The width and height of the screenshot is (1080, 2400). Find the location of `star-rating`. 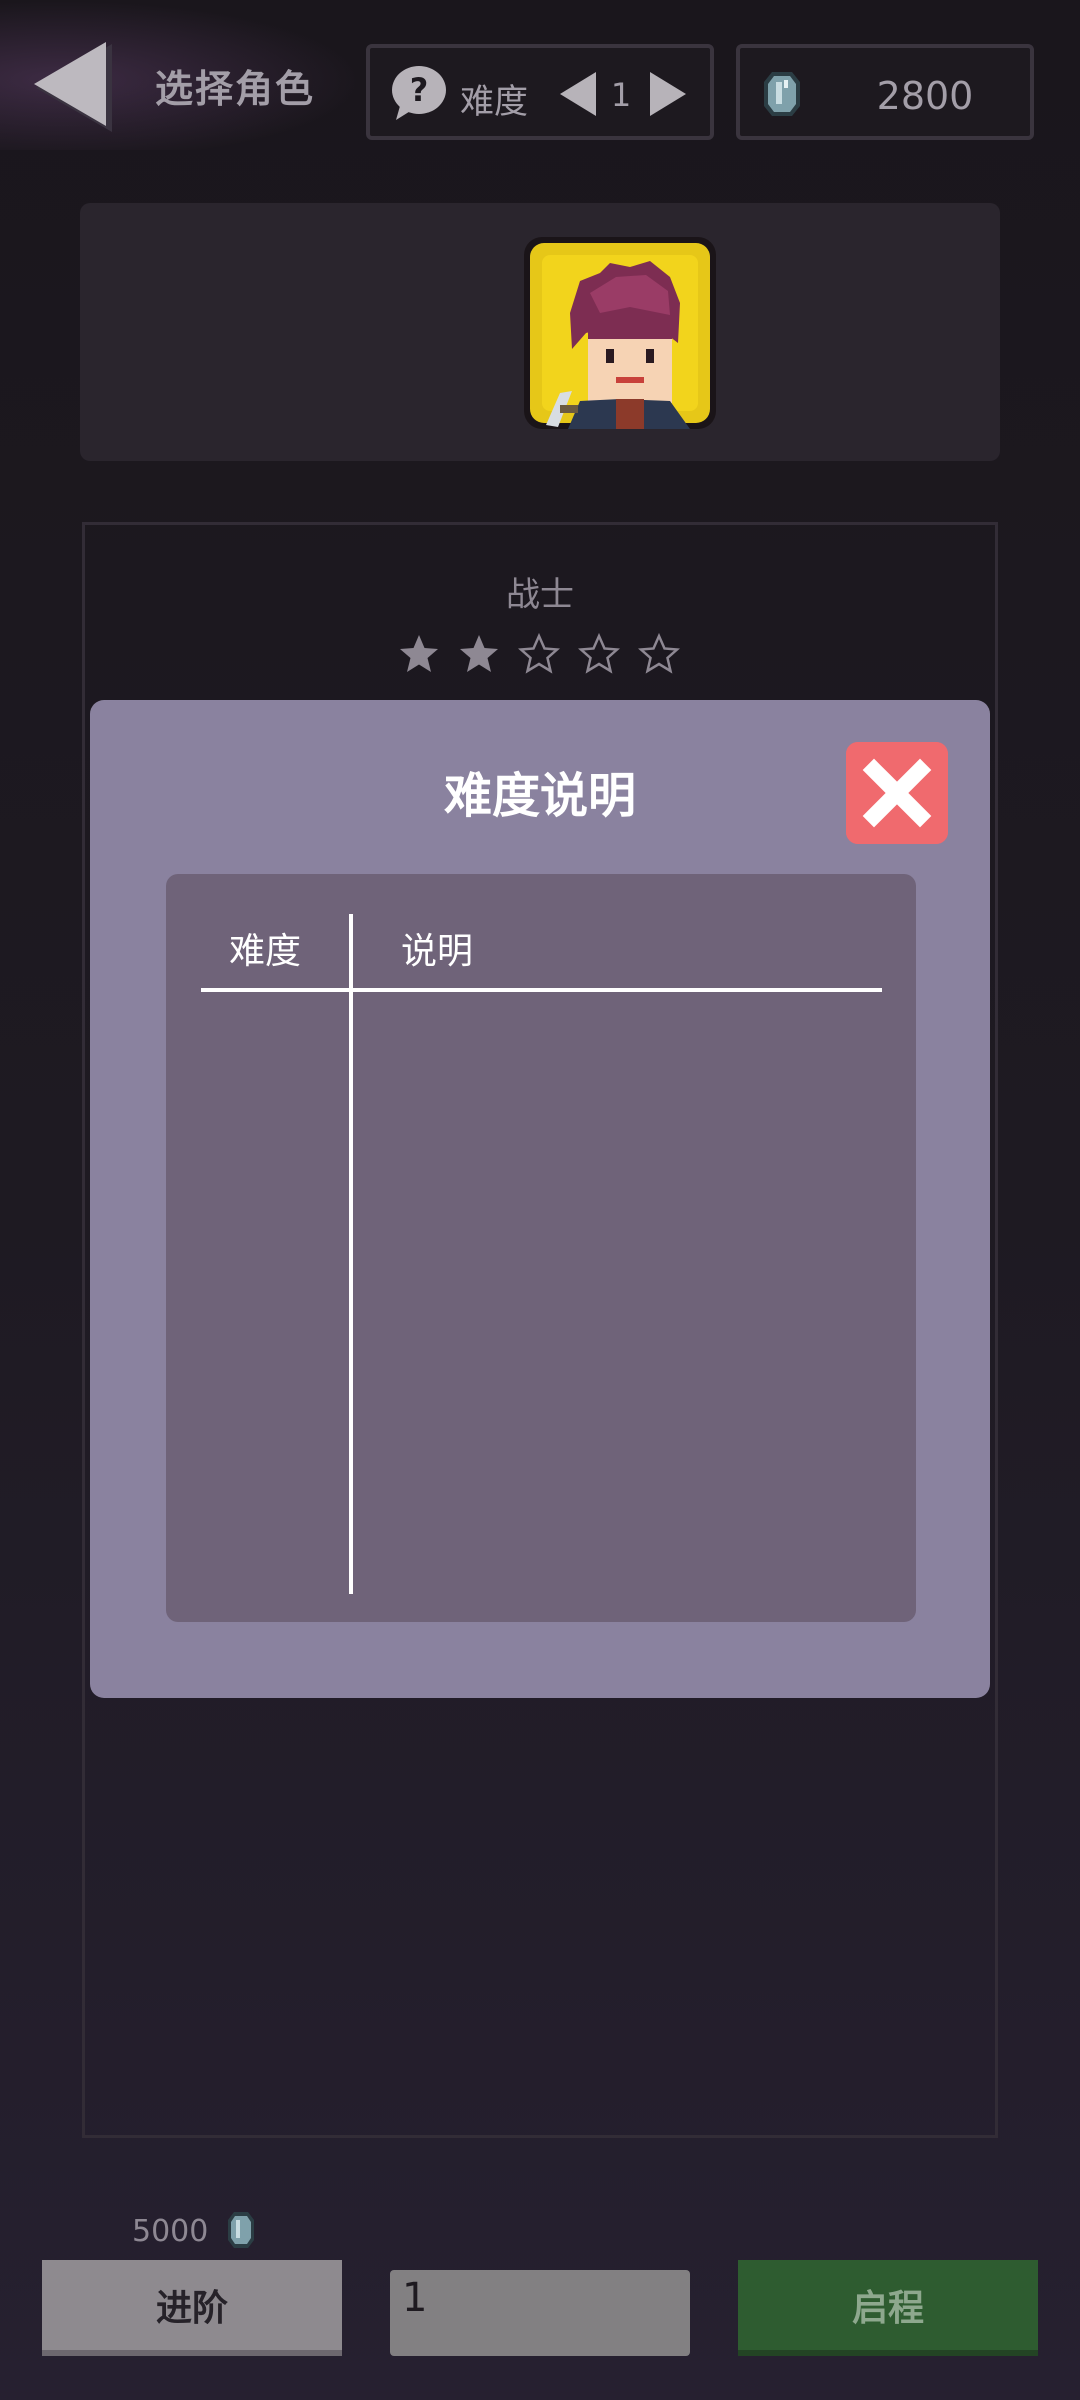

star-rating is located at coordinates (539, 654).